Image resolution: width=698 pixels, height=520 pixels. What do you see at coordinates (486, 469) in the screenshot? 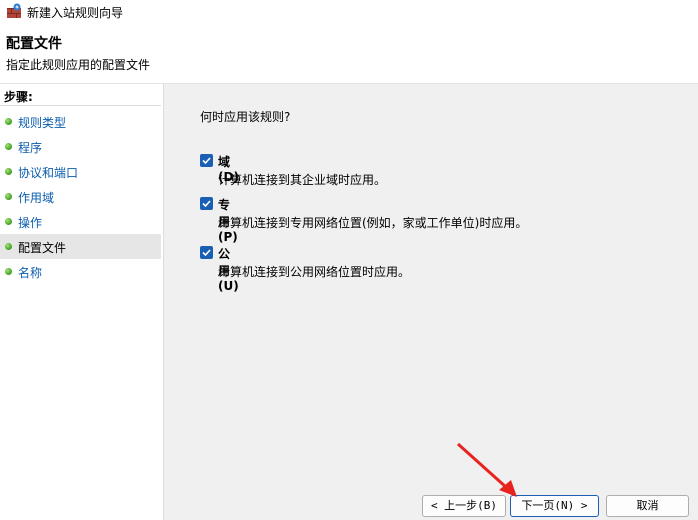
I see `red-arrow-annotation` at bounding box center [486, 469].